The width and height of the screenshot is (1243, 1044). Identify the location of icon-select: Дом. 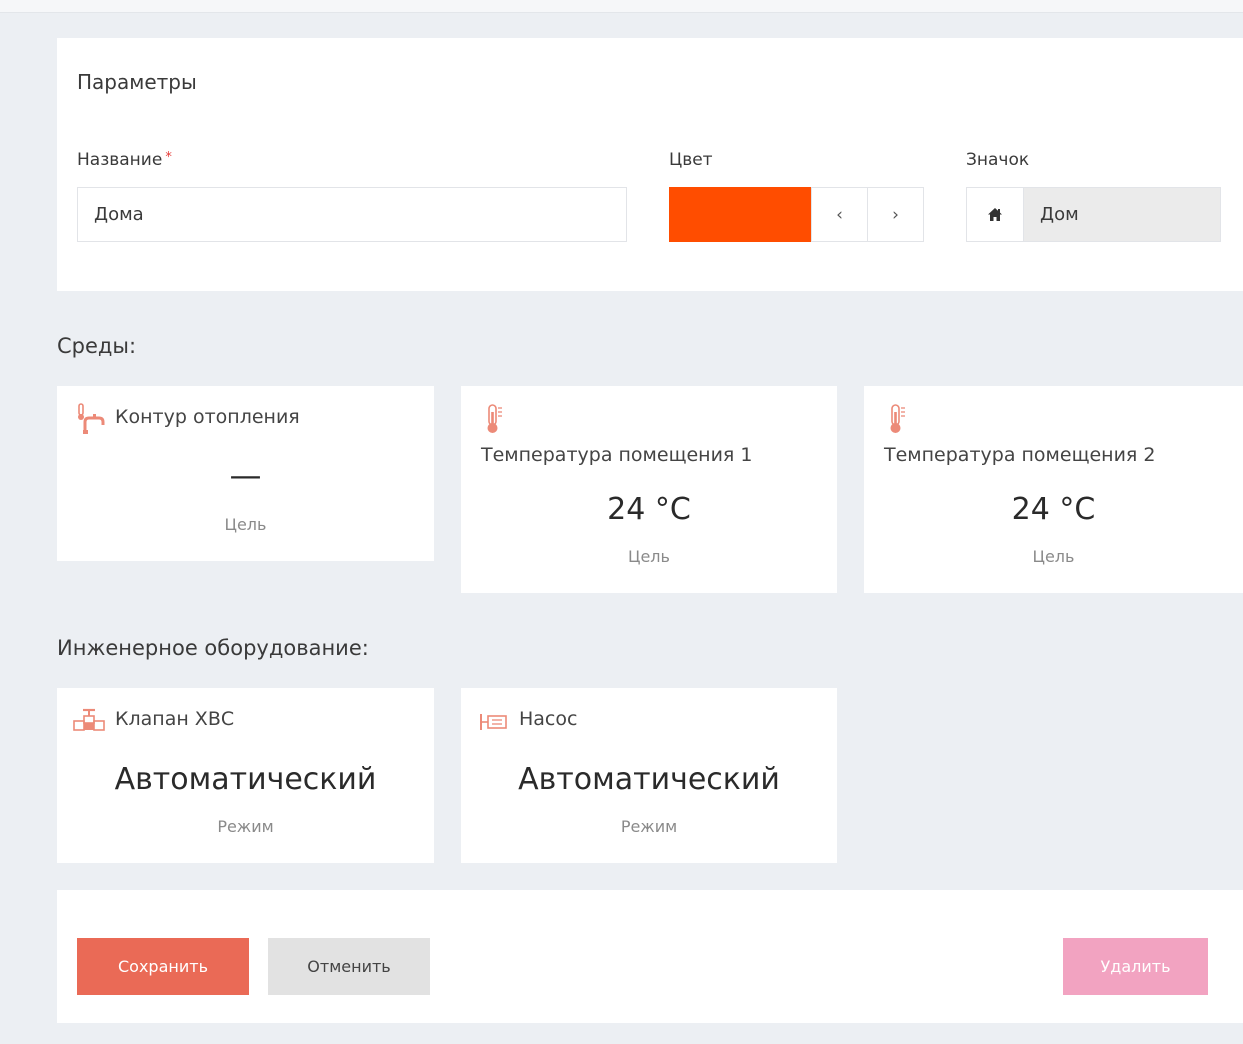
(1093, 214).